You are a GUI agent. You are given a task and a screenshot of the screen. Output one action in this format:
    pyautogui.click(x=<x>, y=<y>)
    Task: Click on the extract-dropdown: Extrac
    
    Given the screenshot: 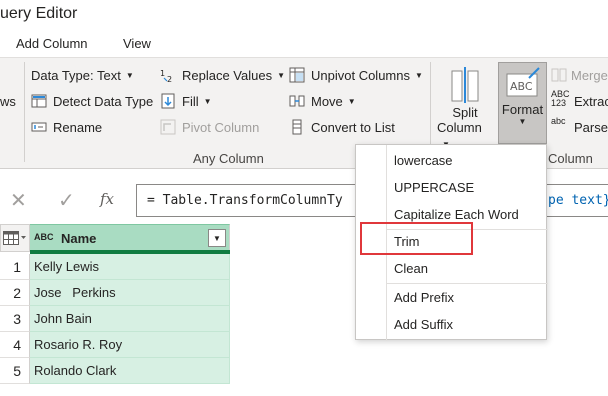 What is the action you would take?
    pyautogui.click(x=591, y=101)
    